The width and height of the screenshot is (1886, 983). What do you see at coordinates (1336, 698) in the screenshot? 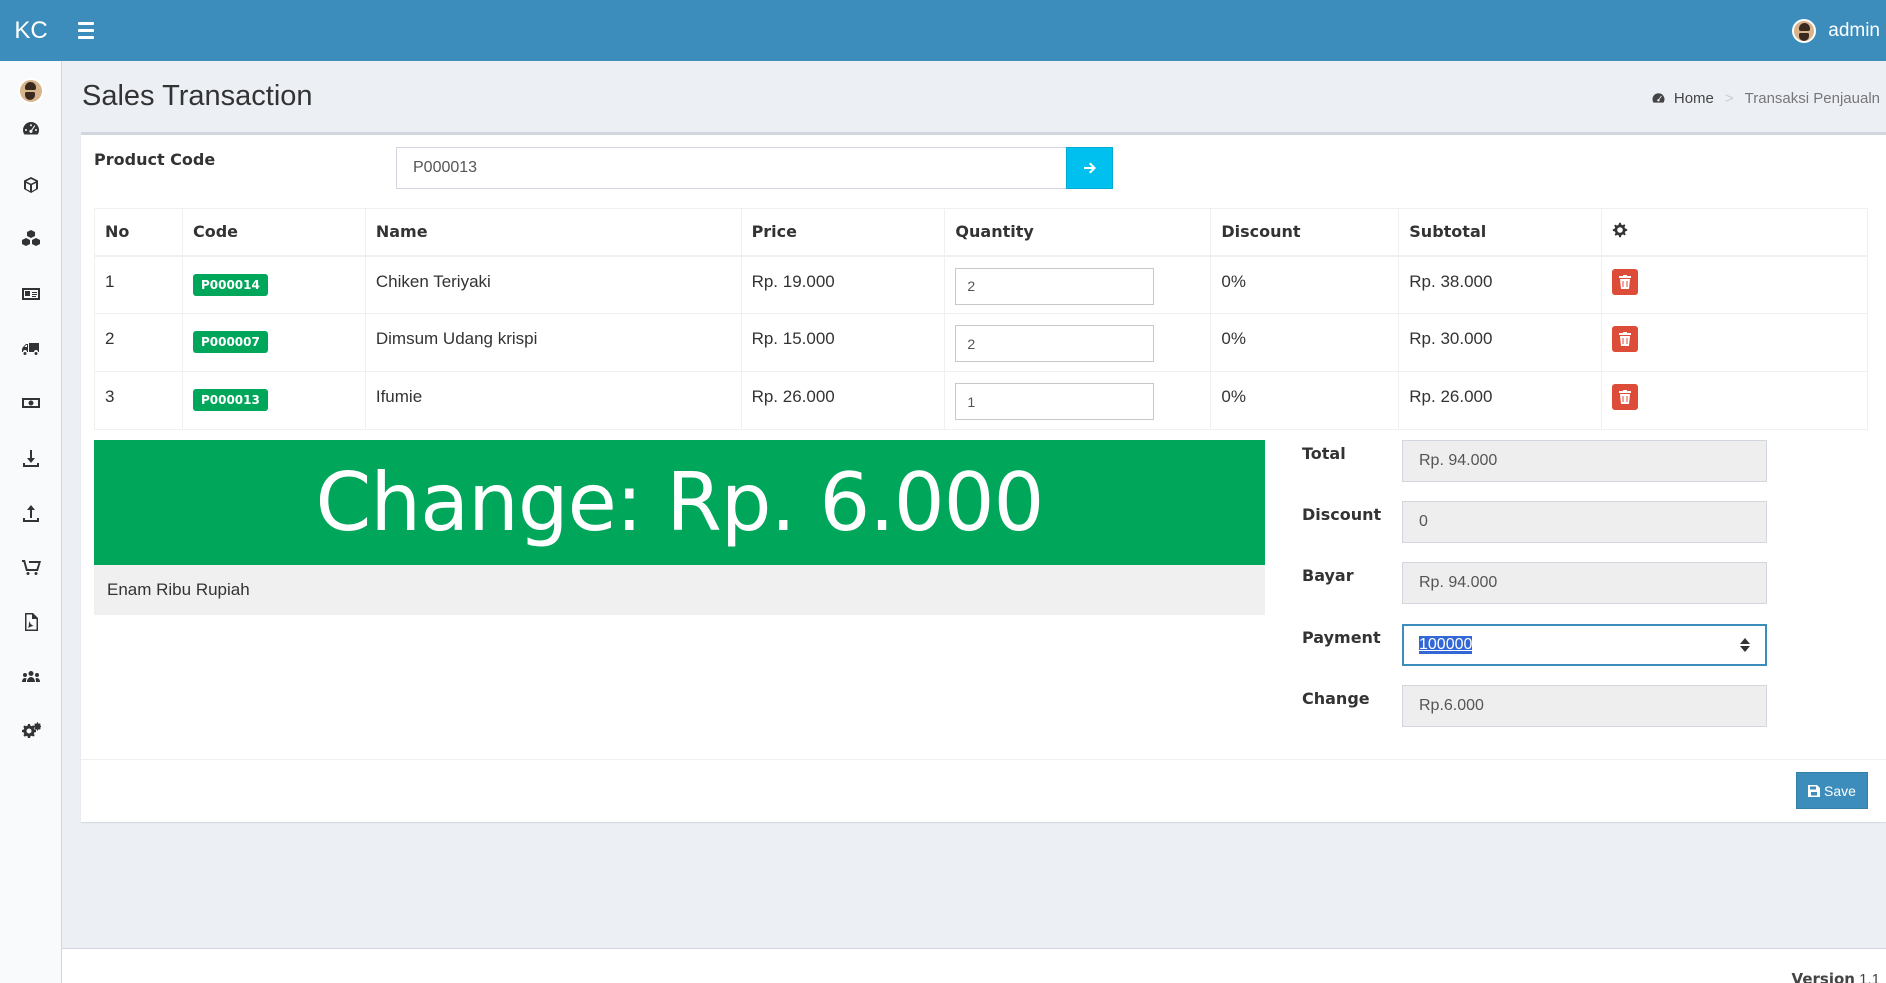
I see `change-label: Change` at bounding box center [1336, 698].